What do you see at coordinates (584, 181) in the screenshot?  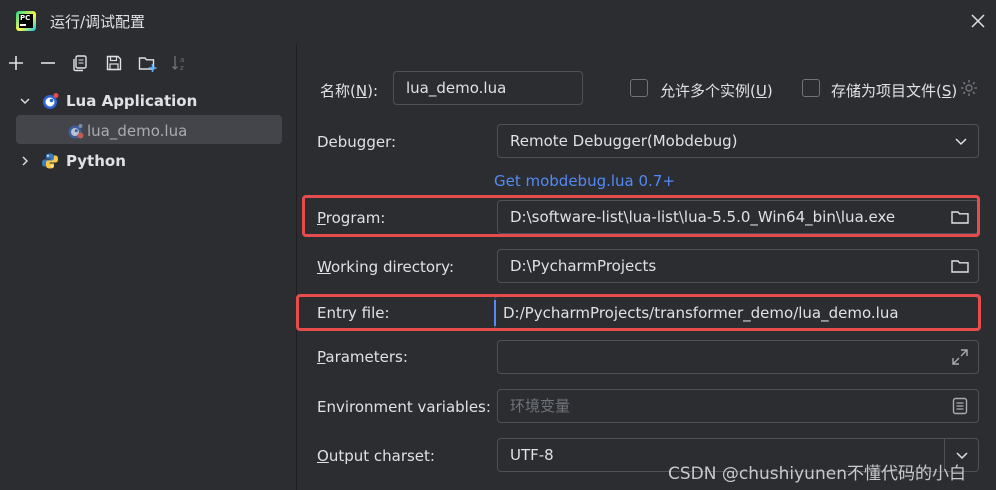 I see `get-mobdebug-link: Get mobdebug.lua 0.7+` at bounding box center [584, 181].